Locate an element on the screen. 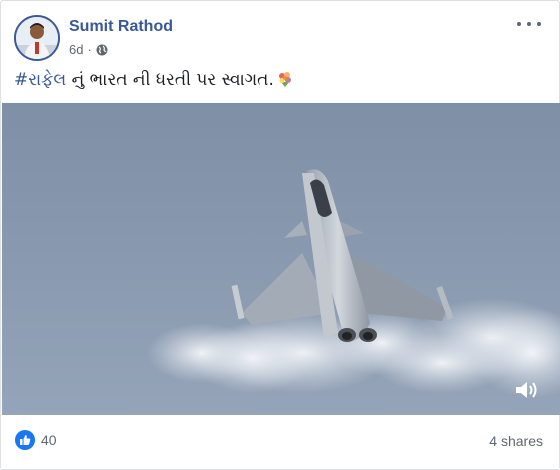 This screenshot has height=470, width=560. post-time: 6d is located at coordinates (76, 49).